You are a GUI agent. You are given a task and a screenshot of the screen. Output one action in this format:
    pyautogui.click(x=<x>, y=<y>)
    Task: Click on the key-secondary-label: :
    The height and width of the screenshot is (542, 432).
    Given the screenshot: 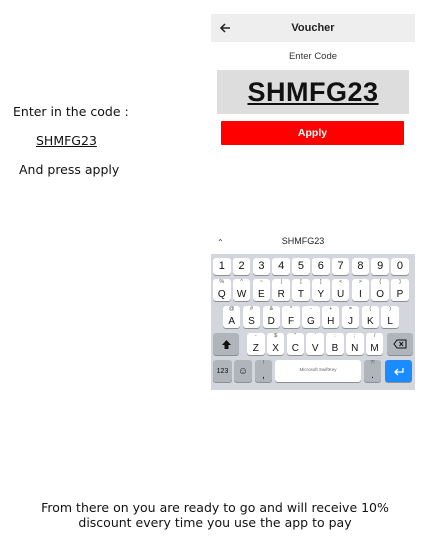 What is the action you would take?
    pyautogui.click(x=335, y=336)
    